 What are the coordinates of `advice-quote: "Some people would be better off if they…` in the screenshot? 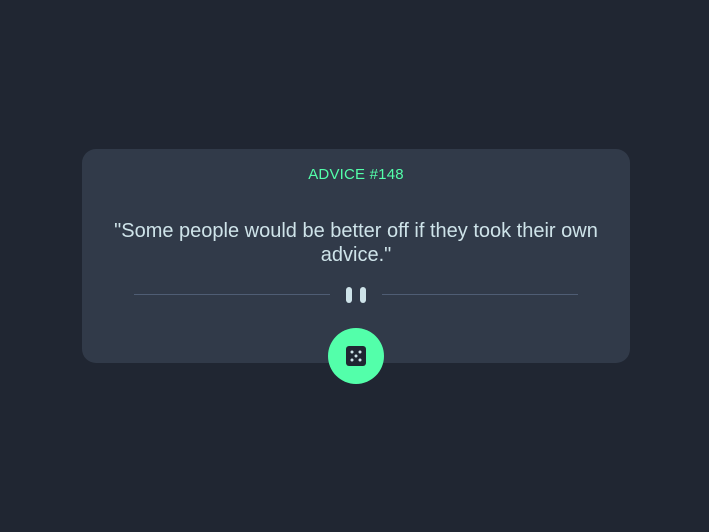 It's located at (356, 243).